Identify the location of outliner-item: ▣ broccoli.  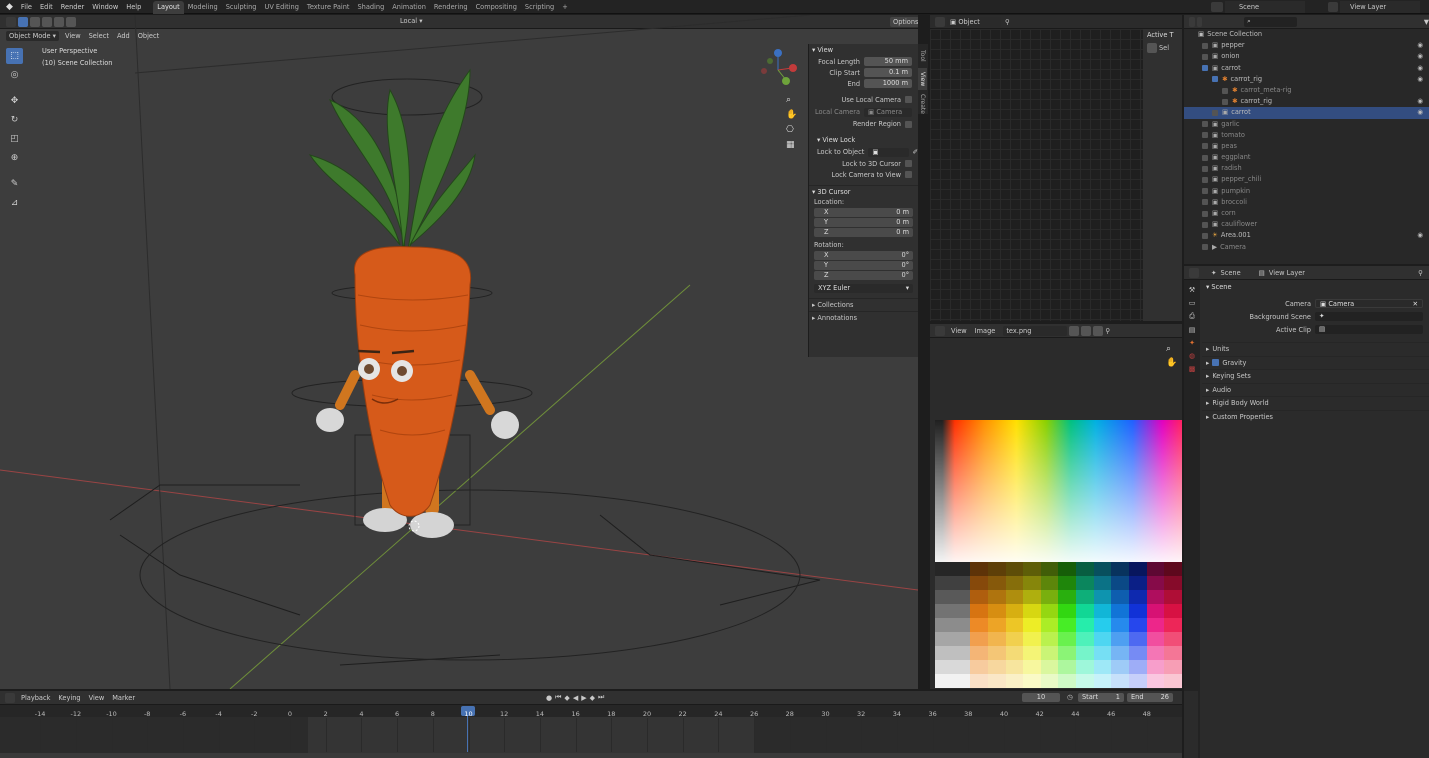
(1306, 202).